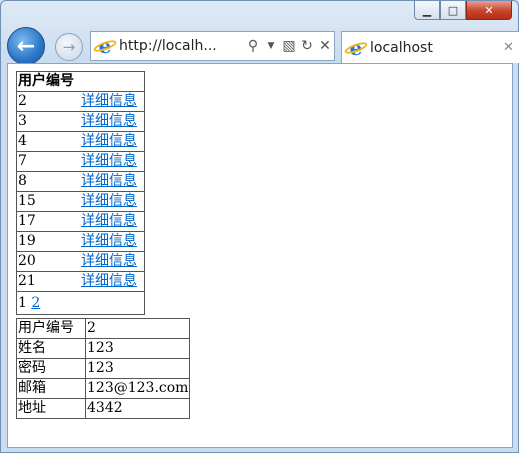 Image resolution: width=519 pixels, height=453 pixels. I want to click on table-row: 15 详细信息, so click(80, 201).